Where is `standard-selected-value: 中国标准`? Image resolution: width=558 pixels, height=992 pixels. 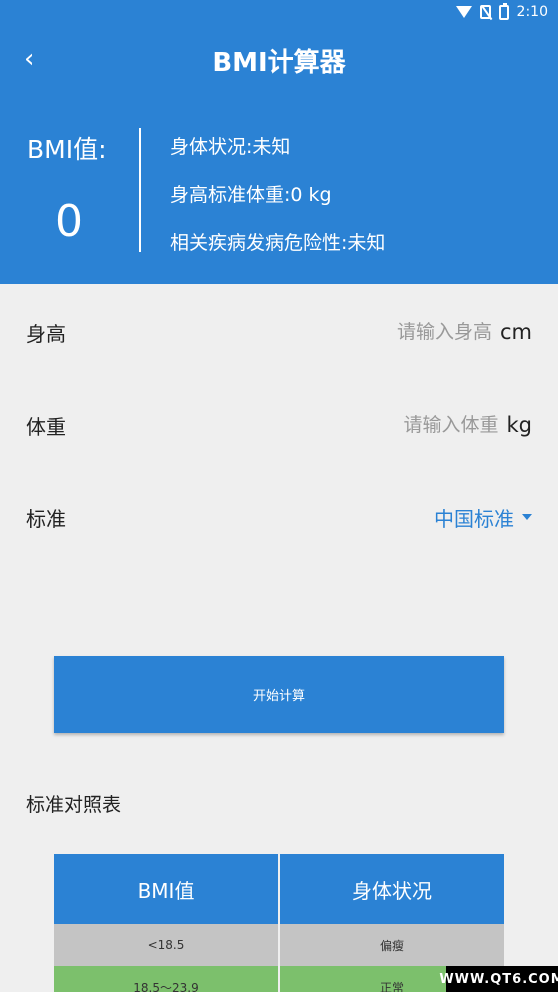 standard-selected-value: 中国标准 is located at coordinates (474, 518).